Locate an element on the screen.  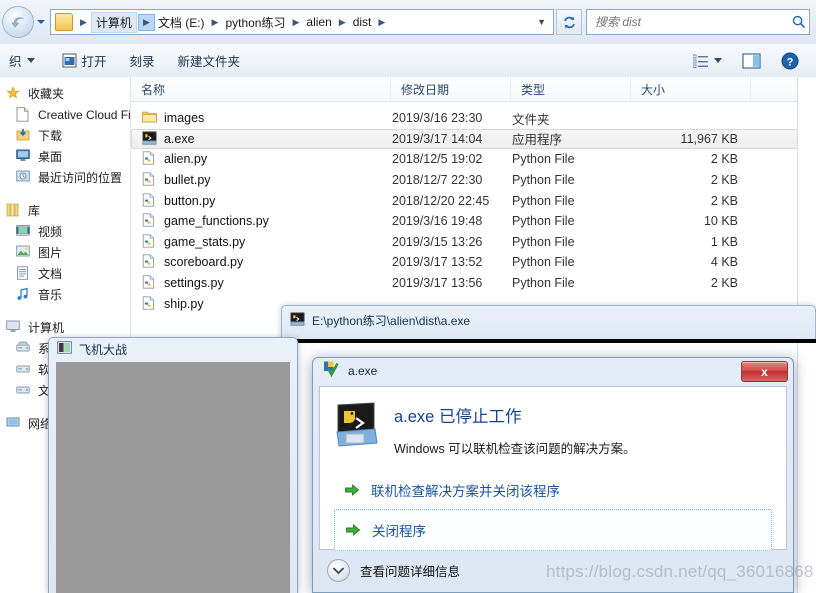
file-date-cell: 2019/3/17 13:56 is located at coordinates (437, 283).